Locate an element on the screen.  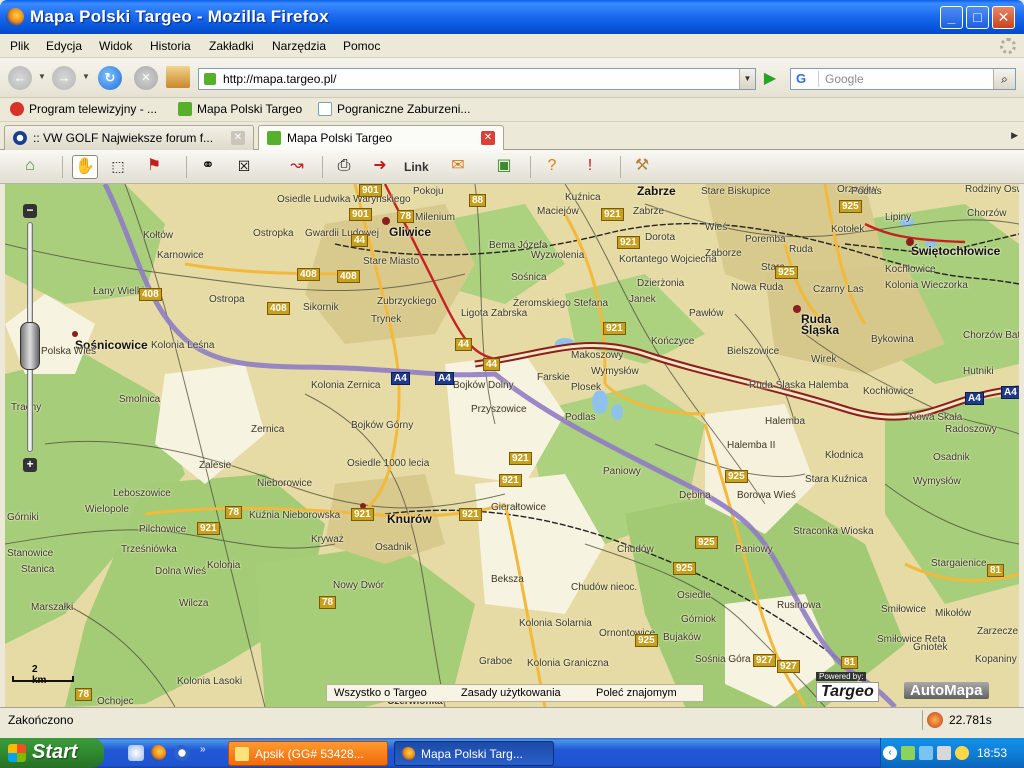
menu-edycja: Edycja is located at coordinates (64, 46).